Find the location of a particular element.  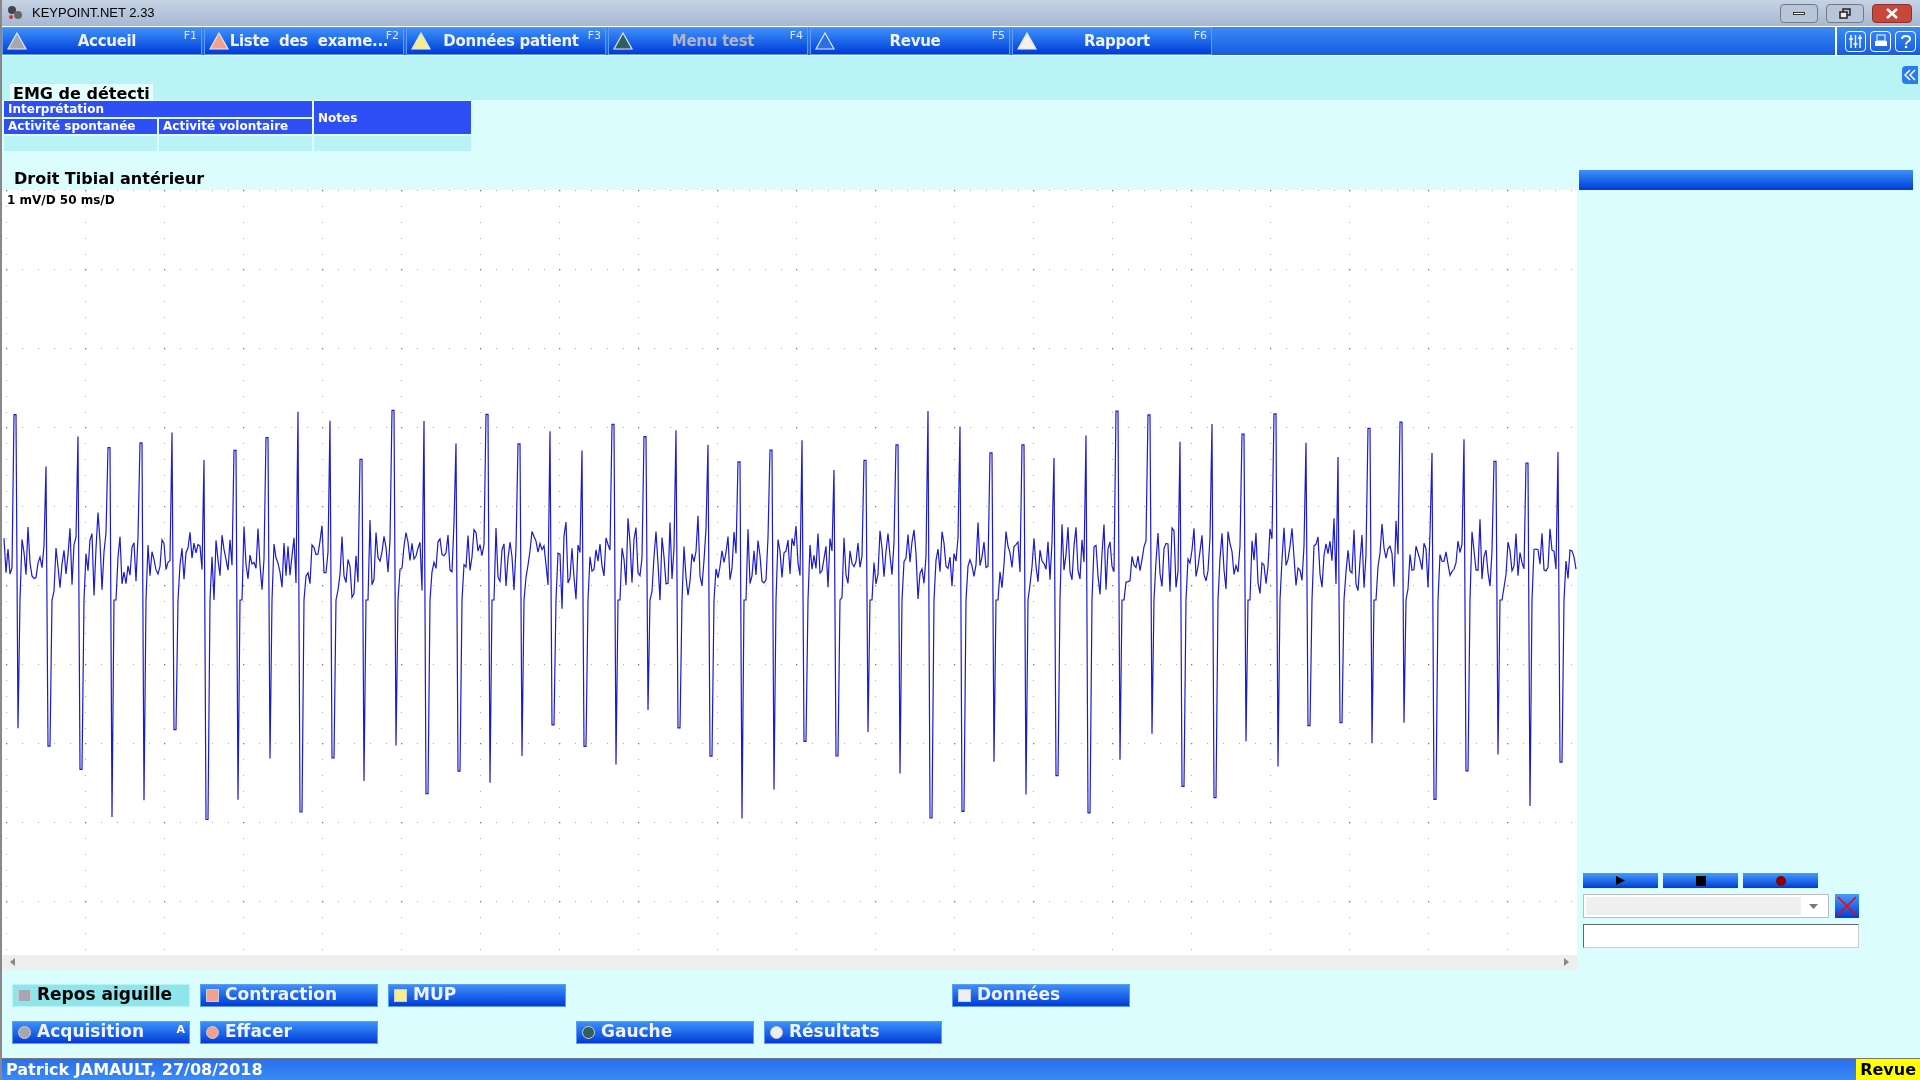

action-button: MUP is located at coordinates (477, 995).